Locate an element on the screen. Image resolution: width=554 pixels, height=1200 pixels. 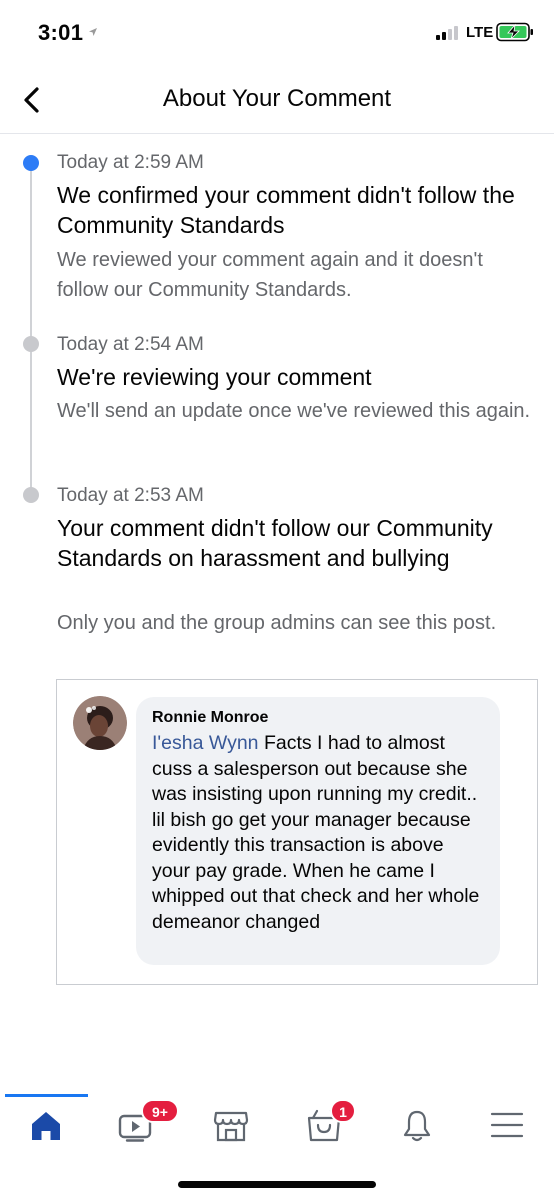
timeline-connector is located at coordinates (31, 329).